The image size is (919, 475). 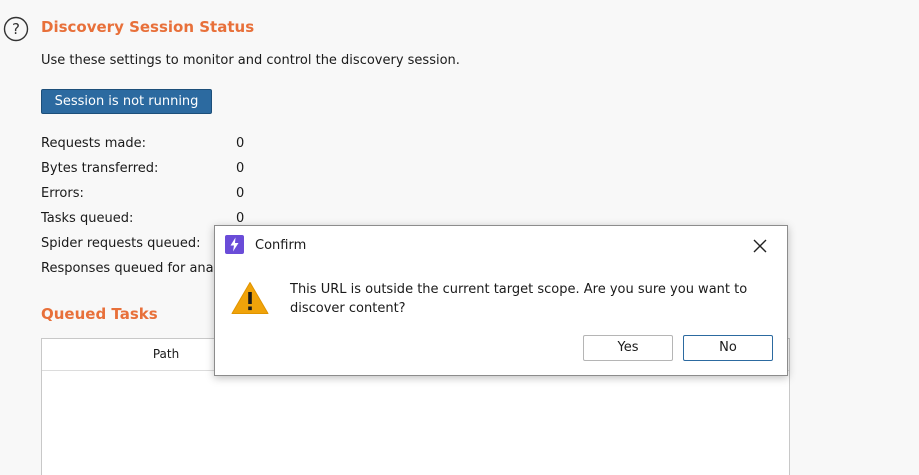 What do you see at coordinates (250, 298) in the screenshot?
I see `warning-icon` at bounding box center [250, 298].